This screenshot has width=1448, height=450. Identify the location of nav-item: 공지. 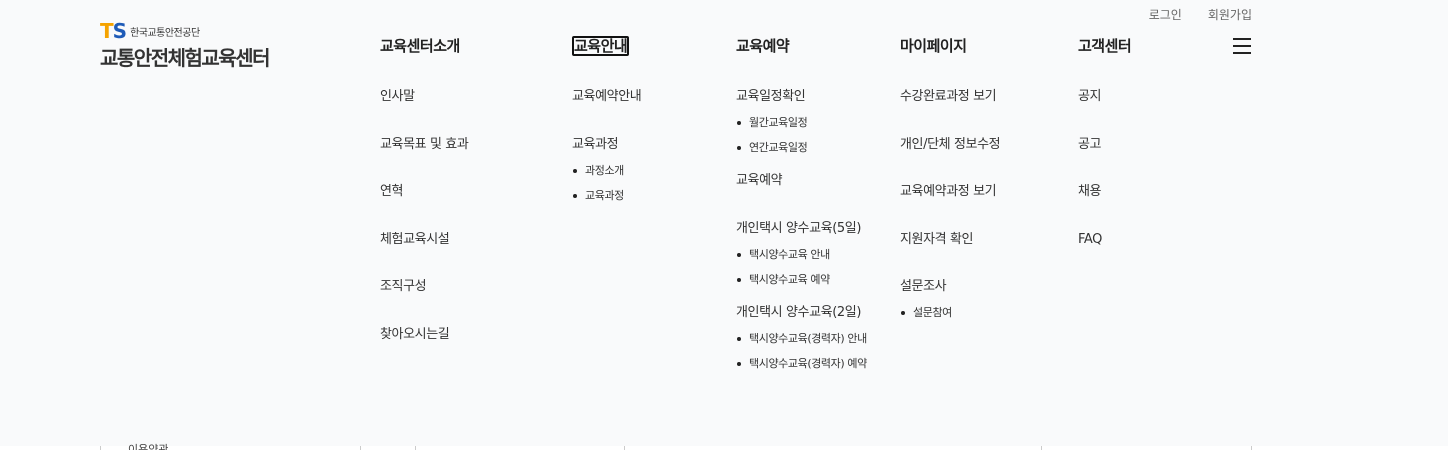
(1104, 97).